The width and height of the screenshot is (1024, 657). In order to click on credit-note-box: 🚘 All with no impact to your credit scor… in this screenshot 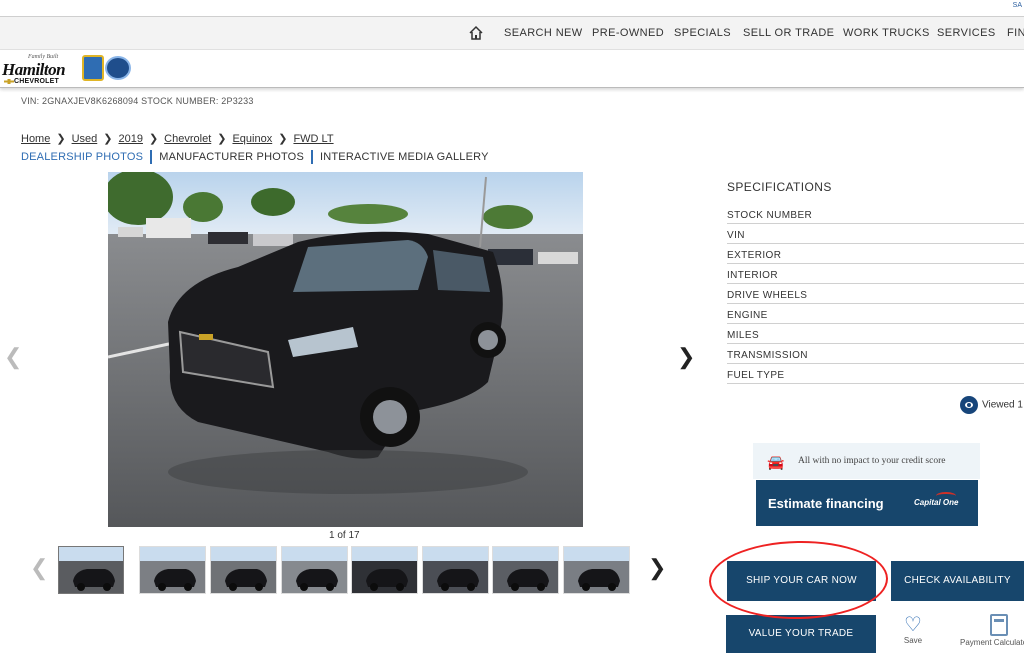, I will do `click(866, 461)`.